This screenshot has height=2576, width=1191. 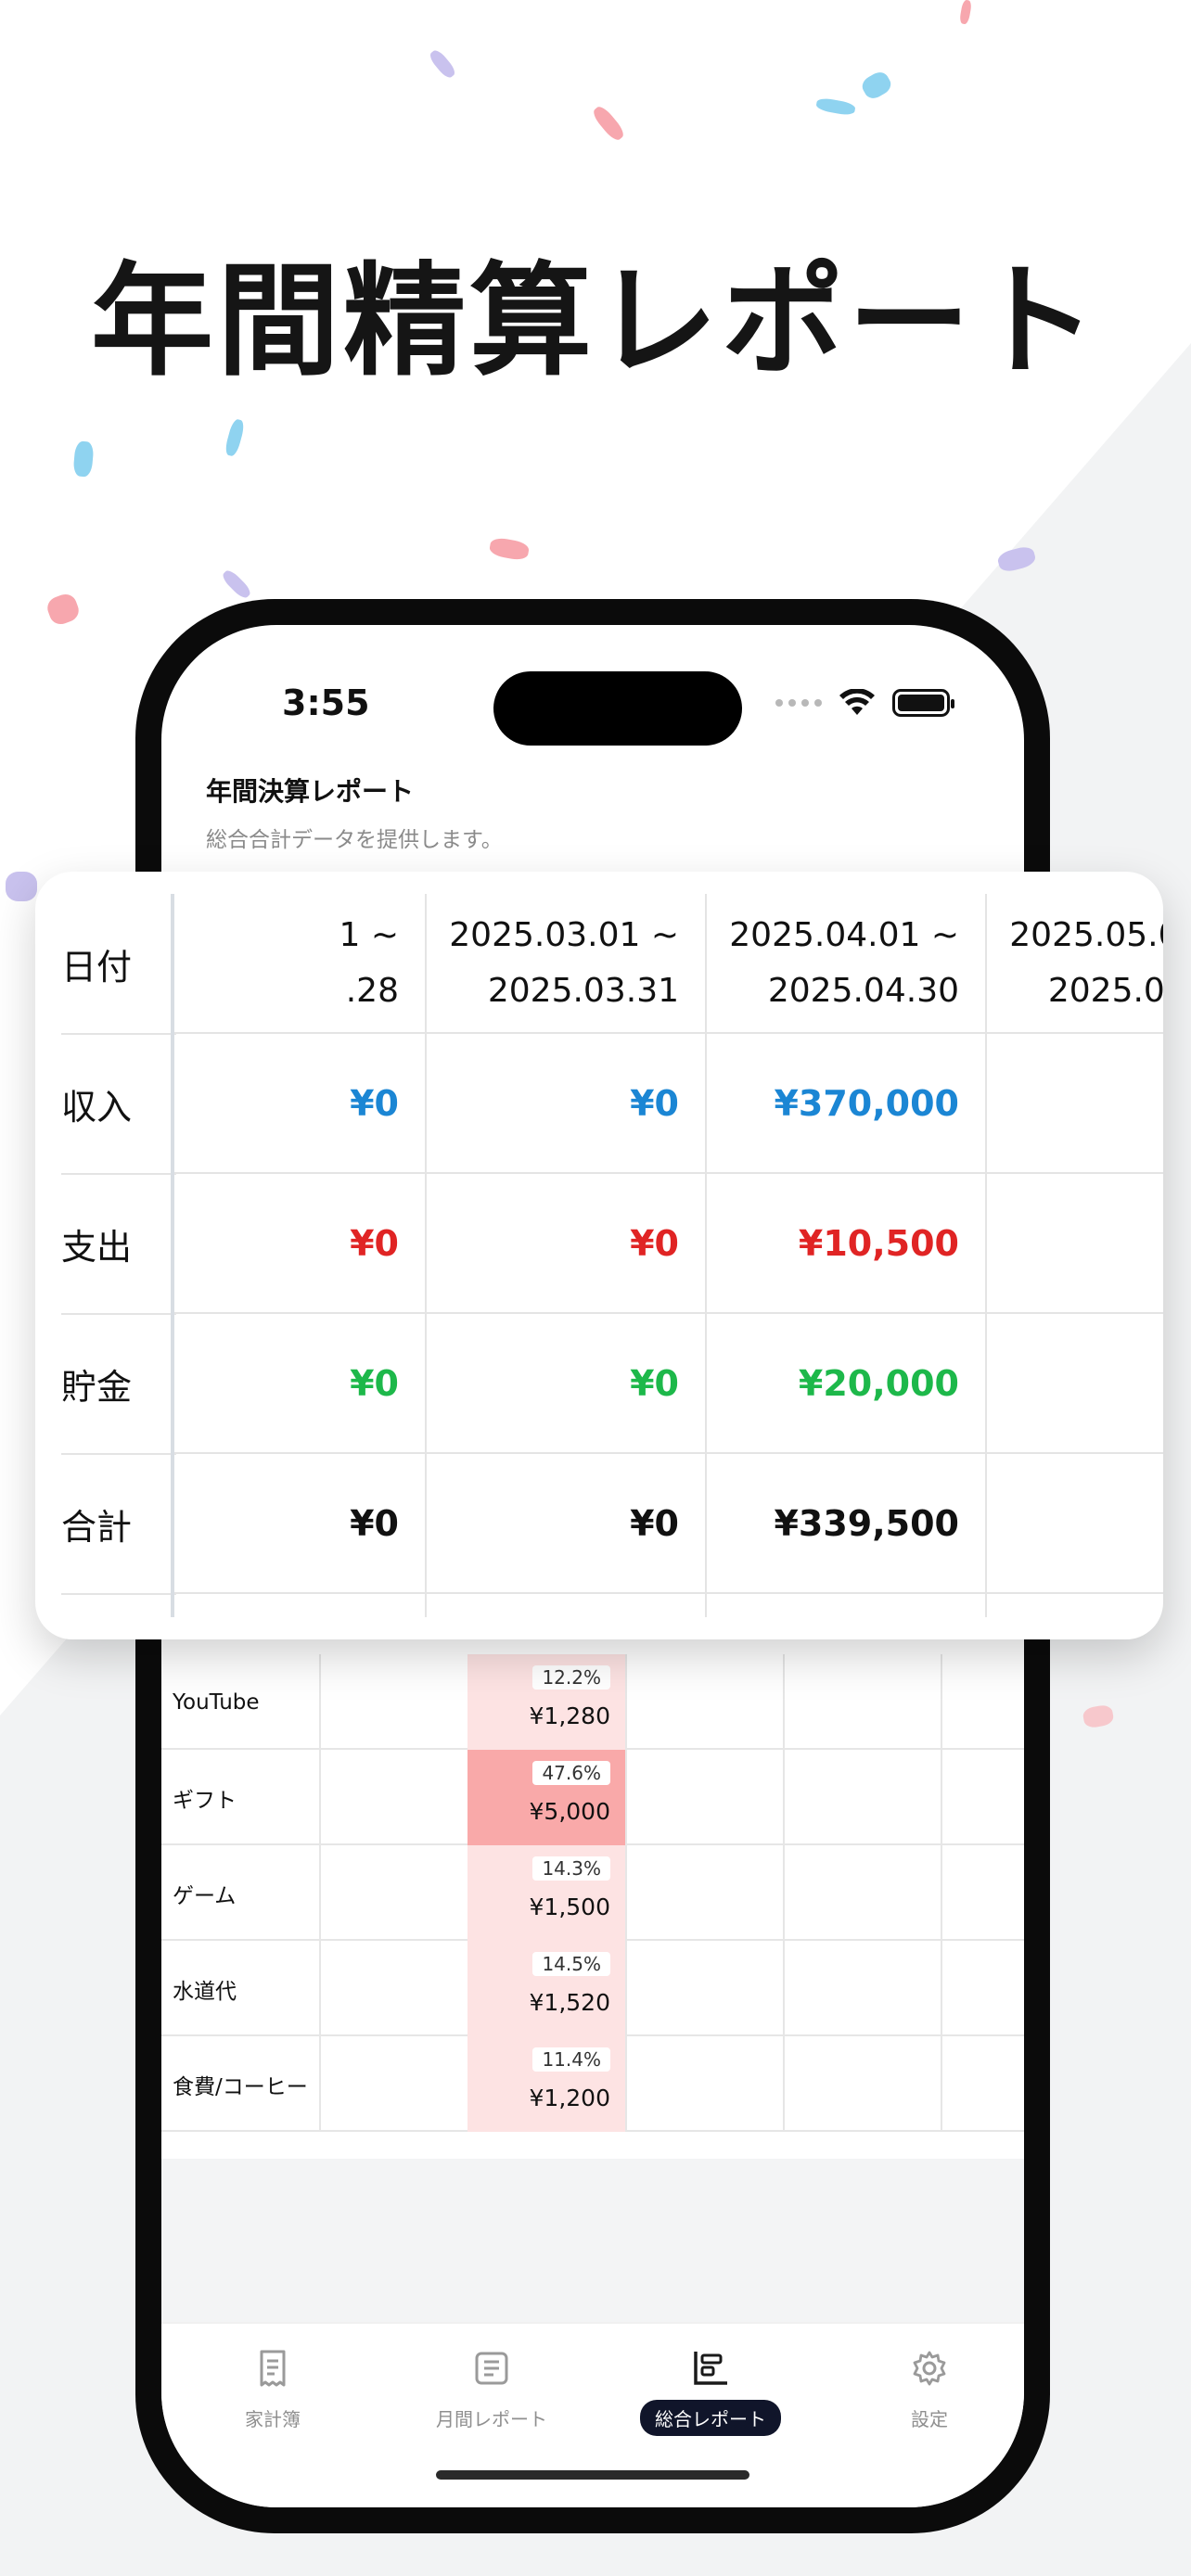 I want to click on tab-total-report: 総合レポート, so click(x=710, y=2392).